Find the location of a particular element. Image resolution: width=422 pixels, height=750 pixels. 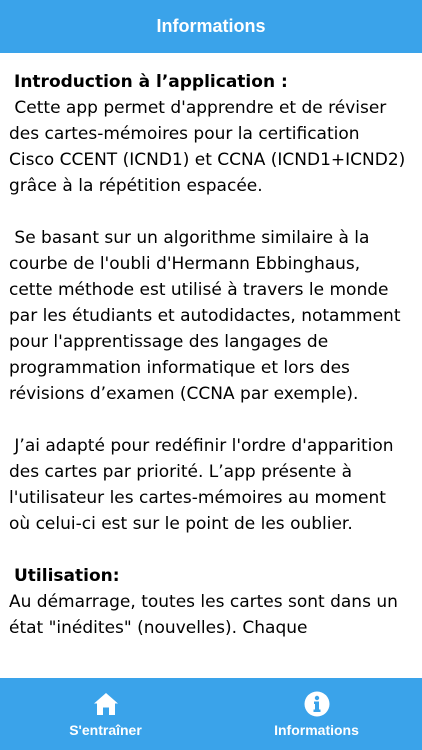

page-title: Informations is located at coordinates (211, 26).